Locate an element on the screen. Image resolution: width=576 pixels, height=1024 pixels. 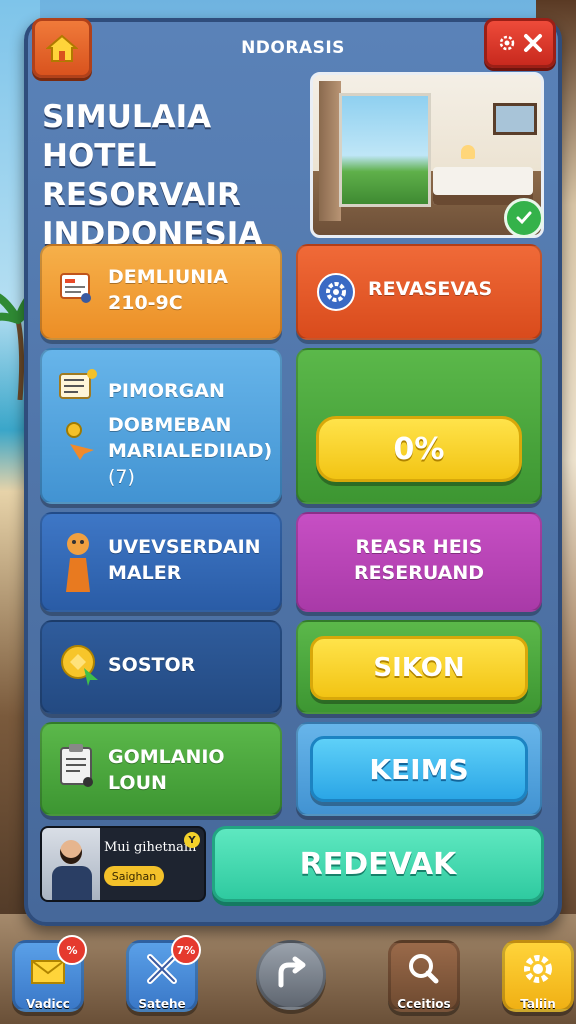
tile-2-label: REVASEVAS is located at coordinates (430, 289).